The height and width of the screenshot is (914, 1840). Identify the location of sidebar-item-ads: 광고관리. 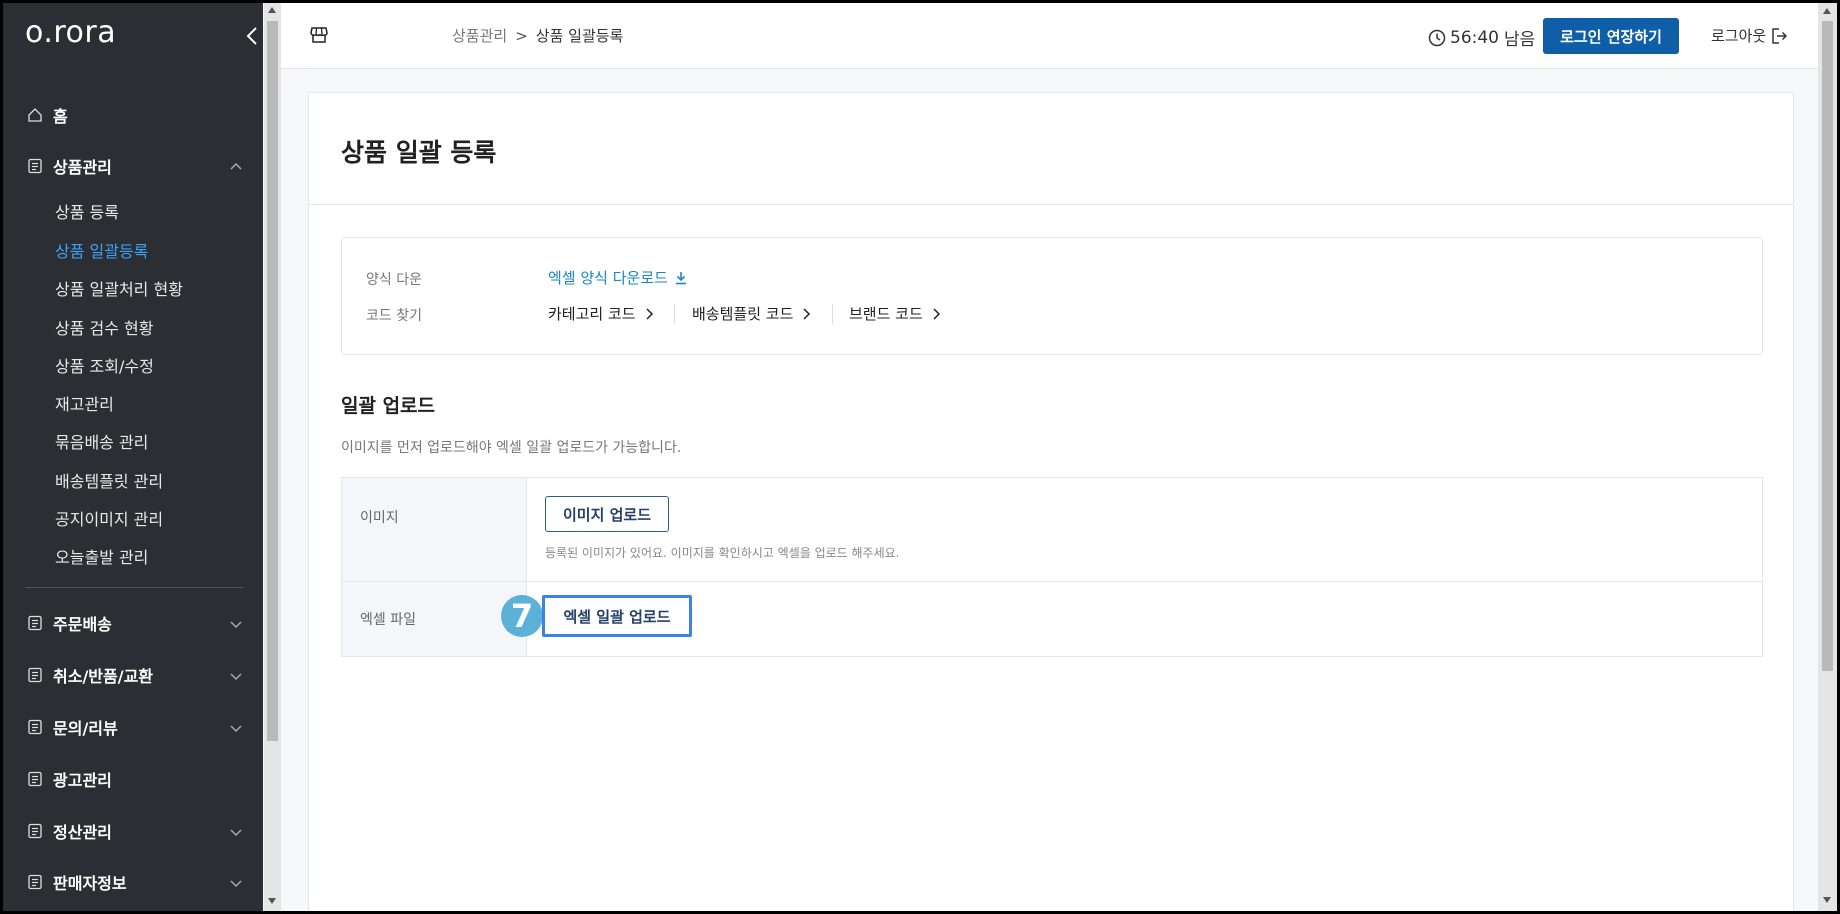
(69, 779).